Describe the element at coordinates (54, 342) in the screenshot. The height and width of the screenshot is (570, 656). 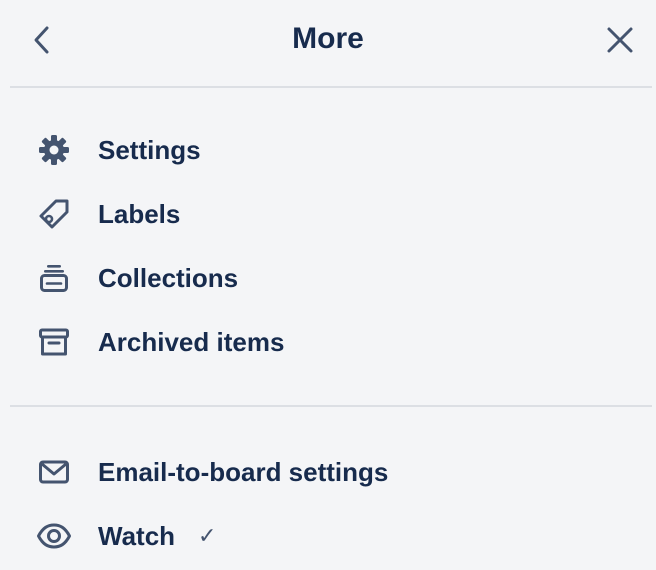
I see `archive-icon` at that location.